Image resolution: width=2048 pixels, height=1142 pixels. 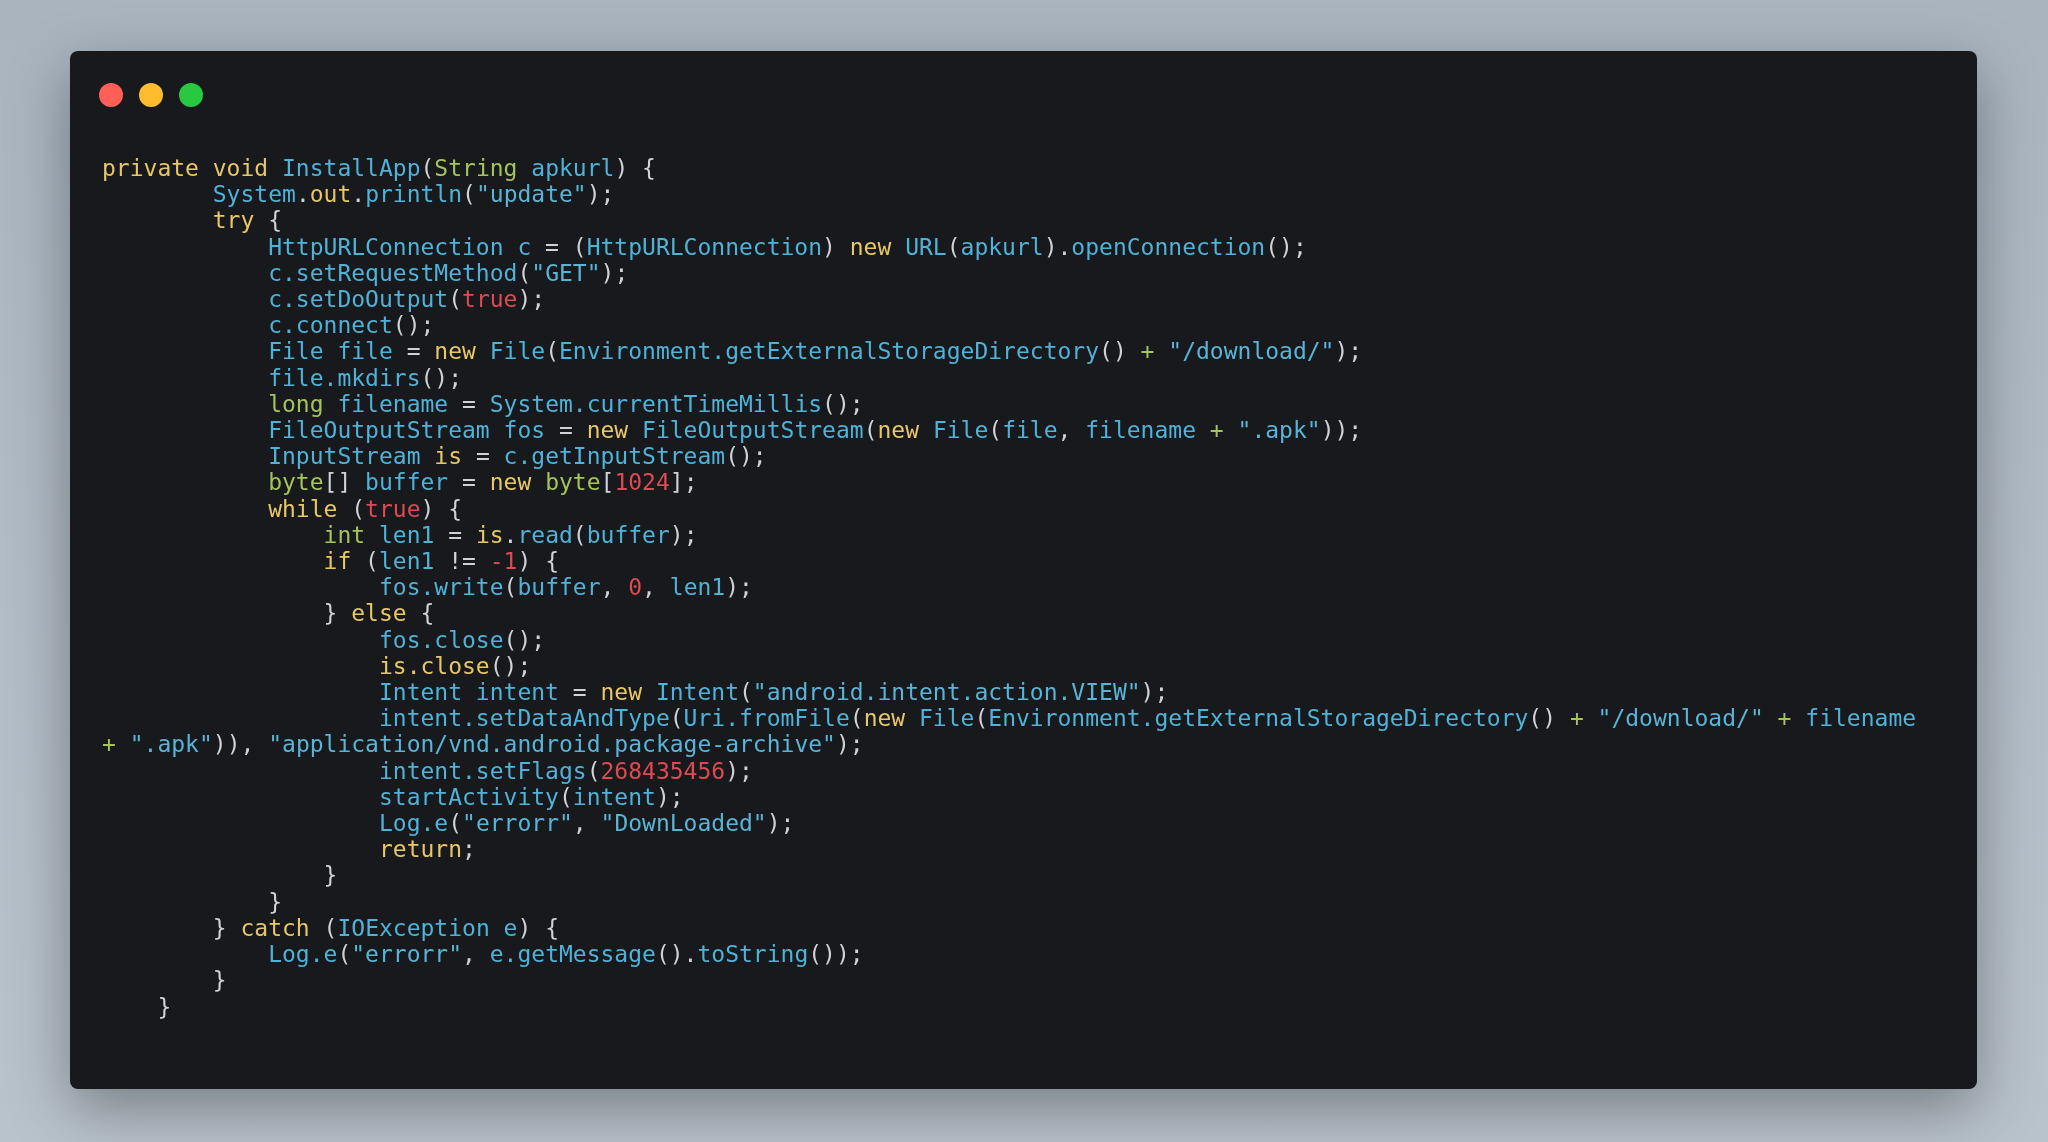 What do you see at coordinates (815, 351) in the screenshot?
I see `code-line: File file = new File(Environment.getExternalStorageDirectory() + "/download/");` at bounding box center [815, 351].